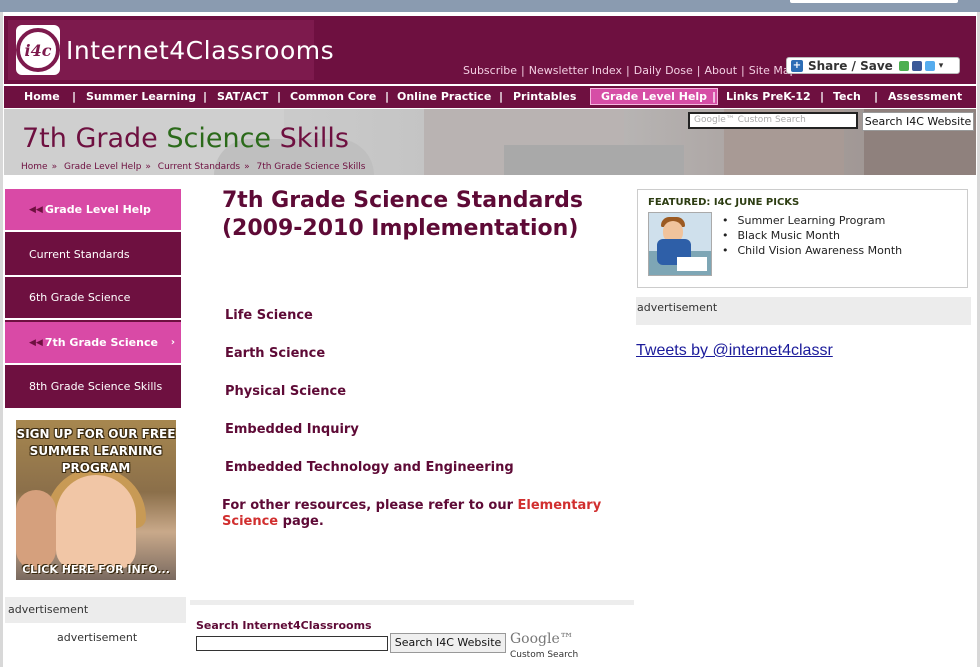  Describe the element at coordinates (542, 639) in the screenshot. I see `google-logo: Google™` at that location.